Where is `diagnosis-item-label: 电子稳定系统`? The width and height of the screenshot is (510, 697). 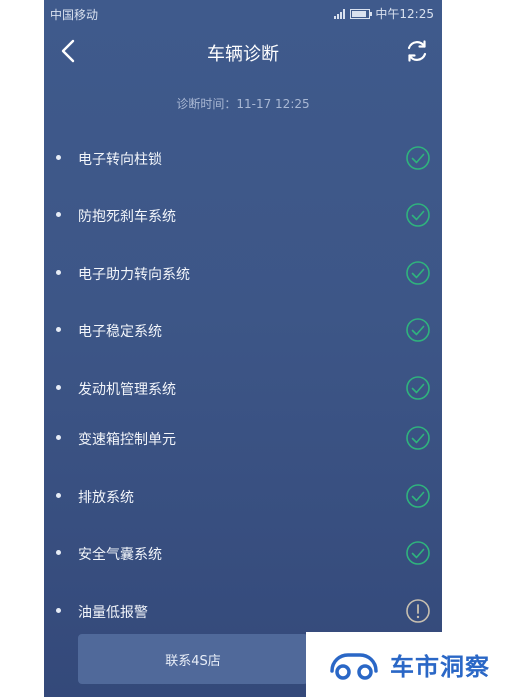 diagnosis-item-label: 电子稳定系统 is located at coordinates (120, 332).